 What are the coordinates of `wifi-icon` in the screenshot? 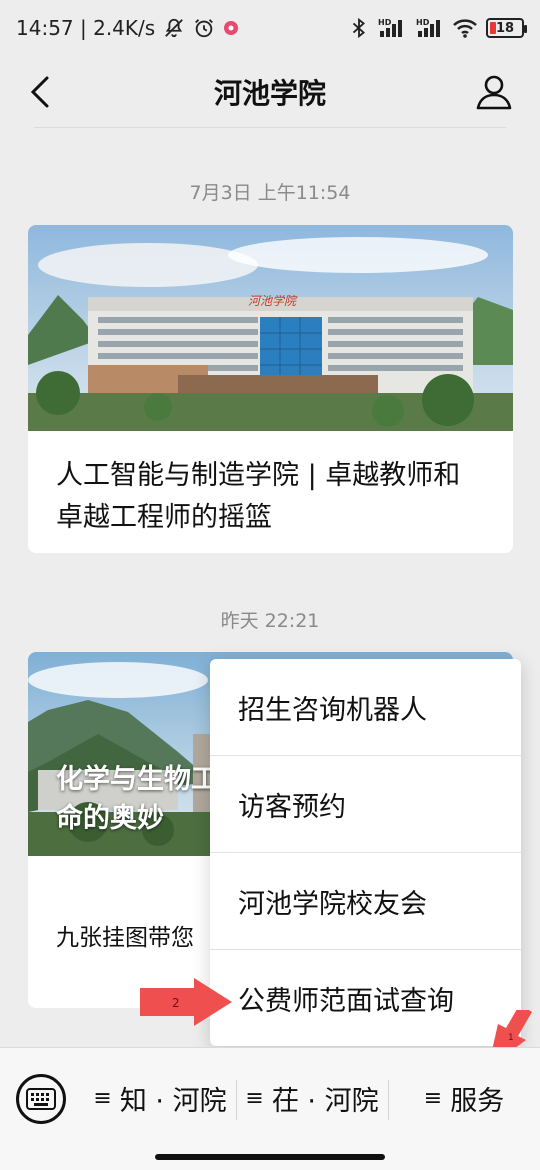 It's located at (465, 28).